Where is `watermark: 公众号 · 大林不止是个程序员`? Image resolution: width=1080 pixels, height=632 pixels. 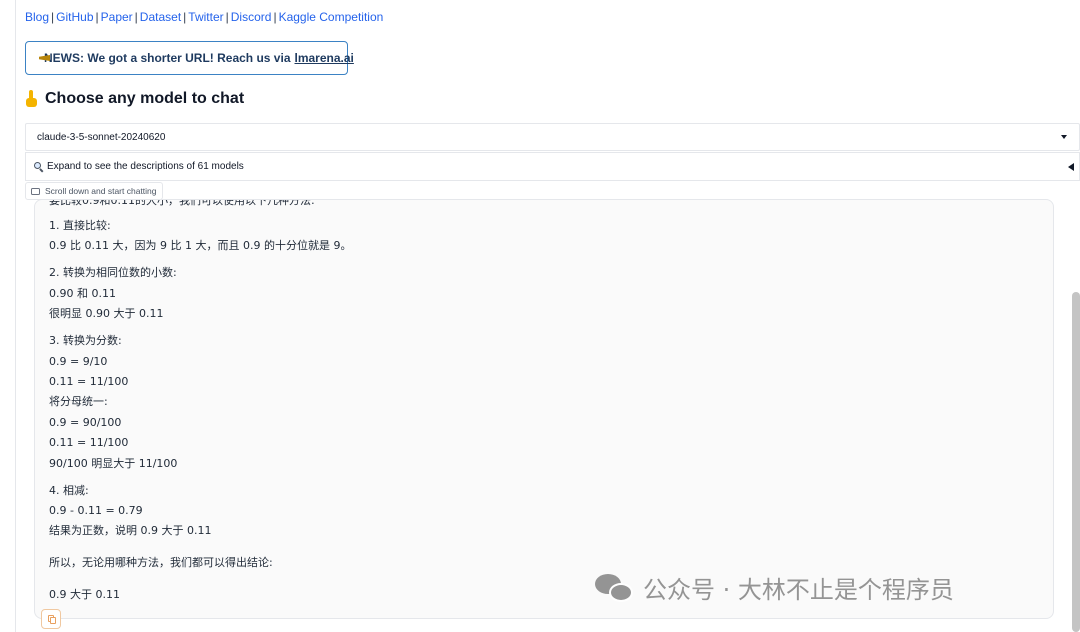 watermark: 公众号 · 大林不止是个程序员 is located at coordinates (774, 587).